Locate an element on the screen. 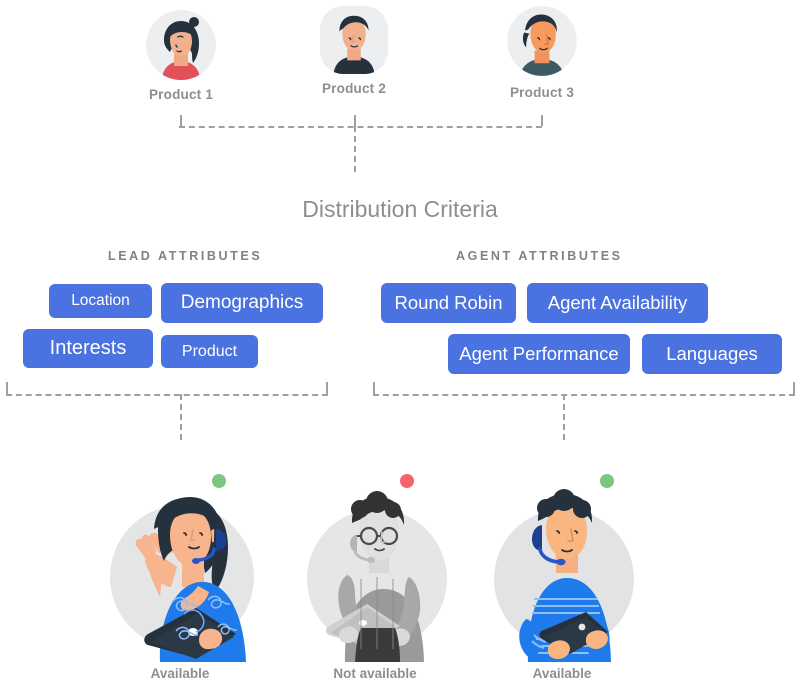 This screenshot has height=688, width=800. chip-label: Round Robin is located at coordinates (448, 302).